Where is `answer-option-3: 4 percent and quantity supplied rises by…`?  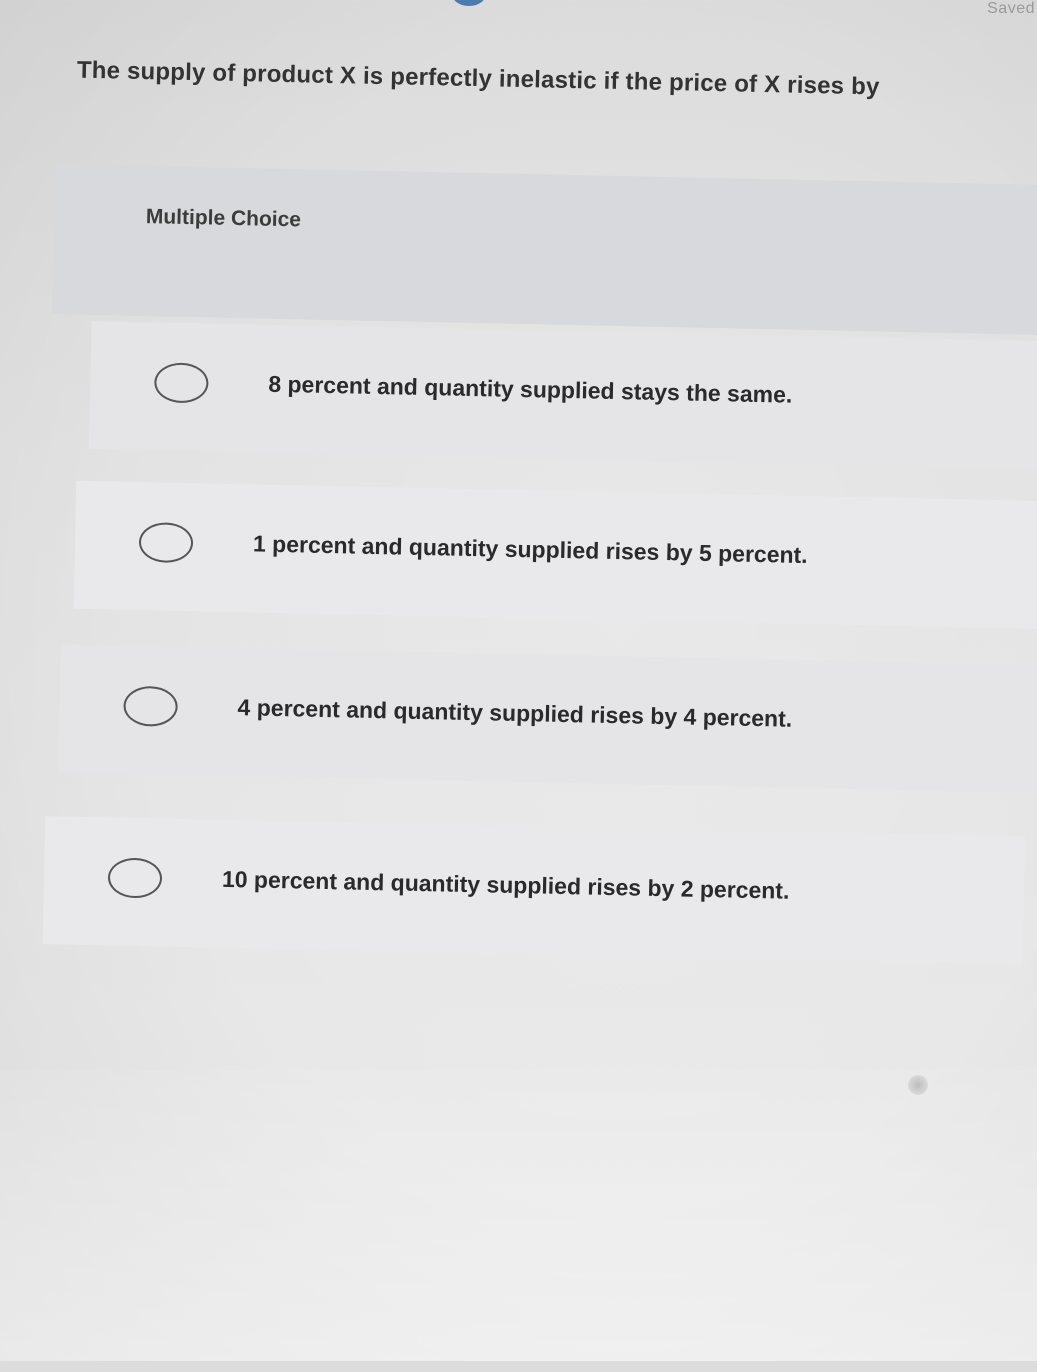
answer-option-3: 4 percent and quantity supplied rises by… is located at coordinates (547, 718).